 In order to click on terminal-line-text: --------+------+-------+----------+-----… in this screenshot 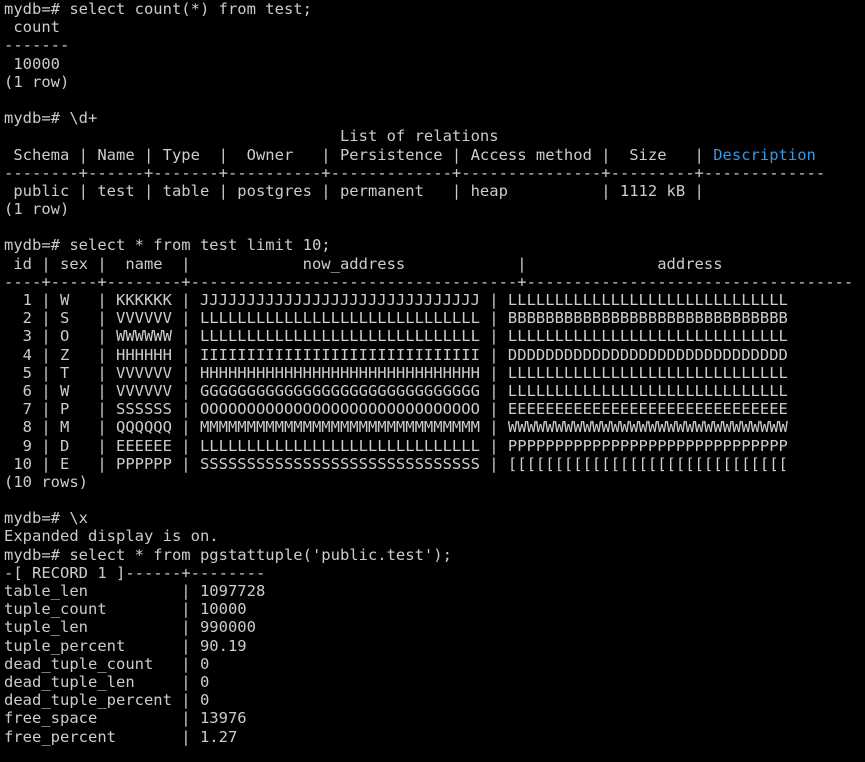, I will do `click(415, 172)`.